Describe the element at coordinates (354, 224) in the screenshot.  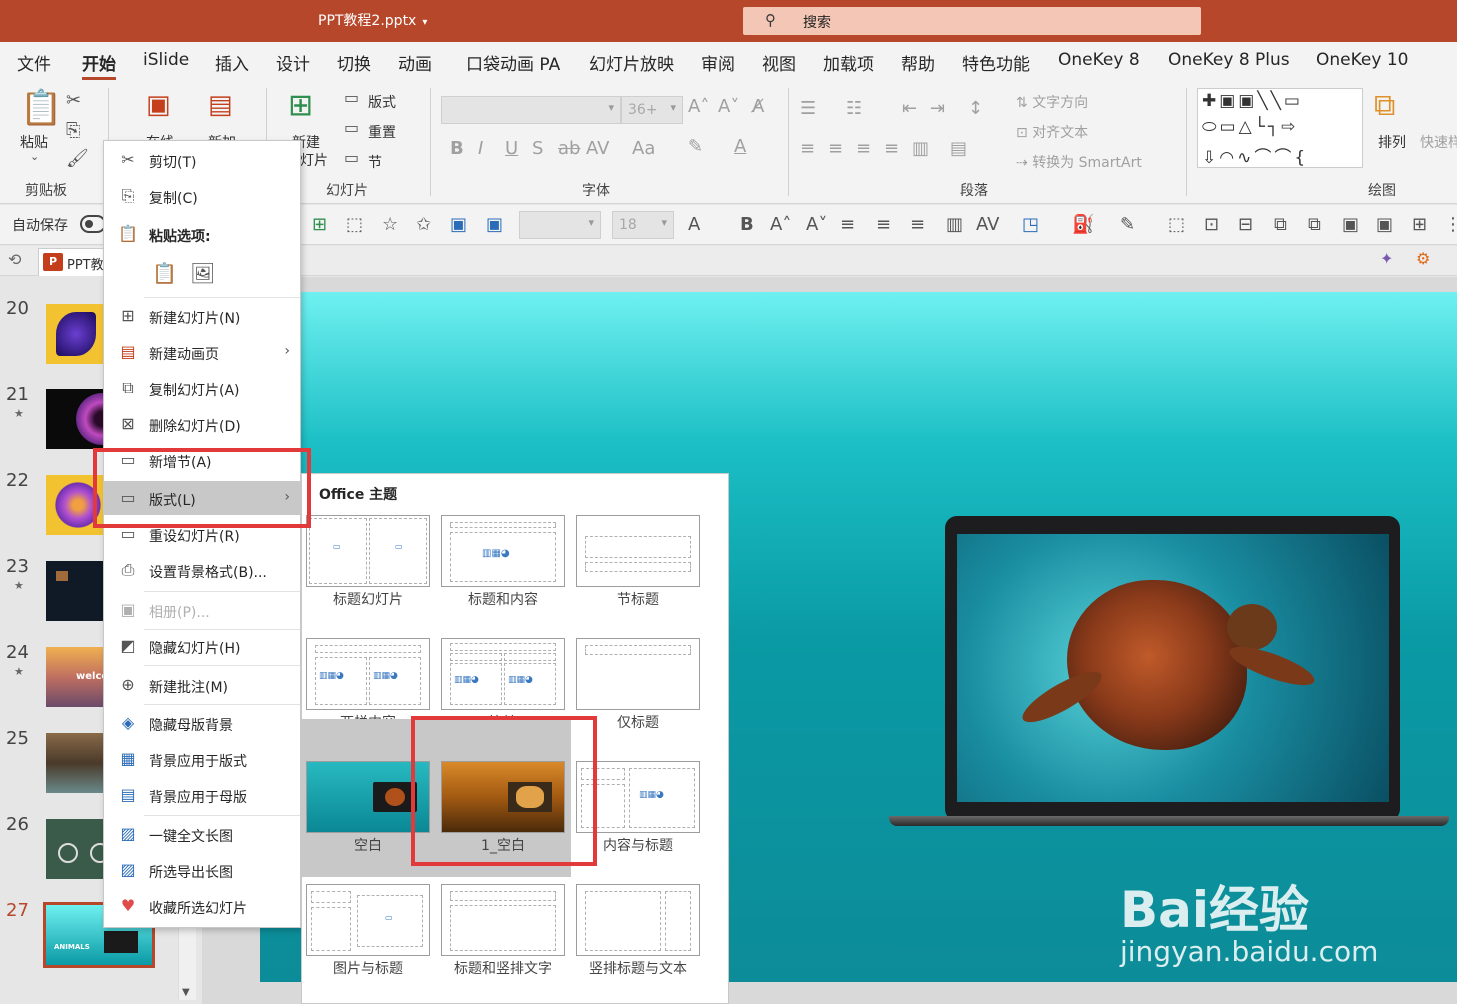
I see `select-icon: ⬚` at that location.